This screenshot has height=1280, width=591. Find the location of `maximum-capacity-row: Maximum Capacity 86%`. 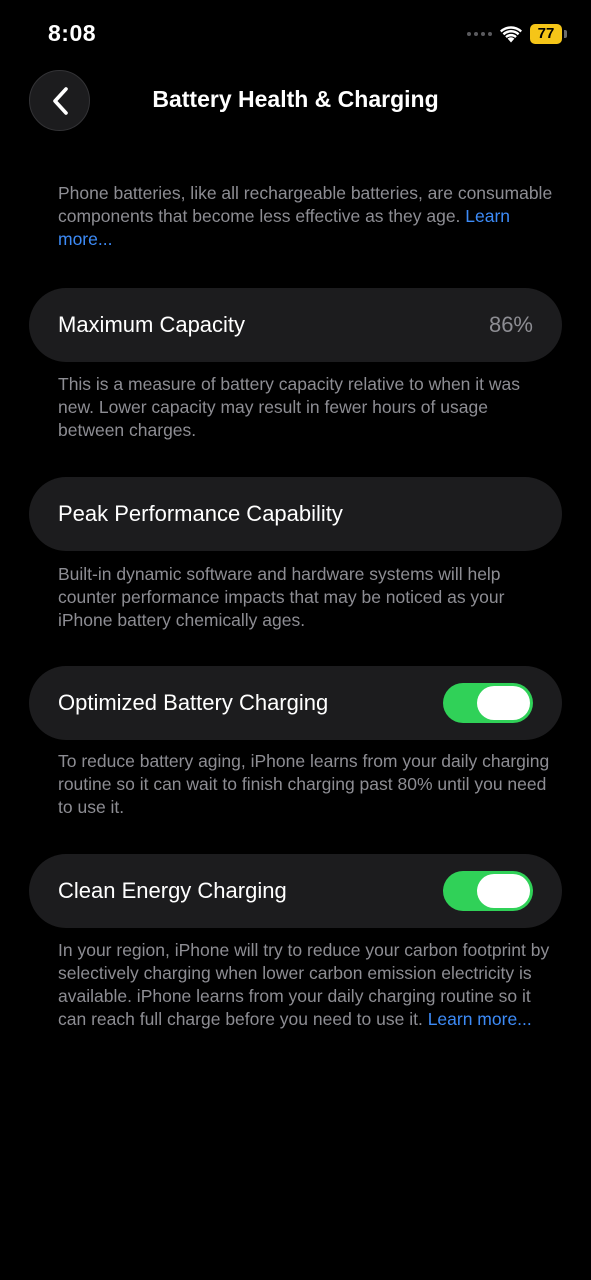

maximum-capacity-row: Maximum Capacity 86% is located at coordinates (295, 325).